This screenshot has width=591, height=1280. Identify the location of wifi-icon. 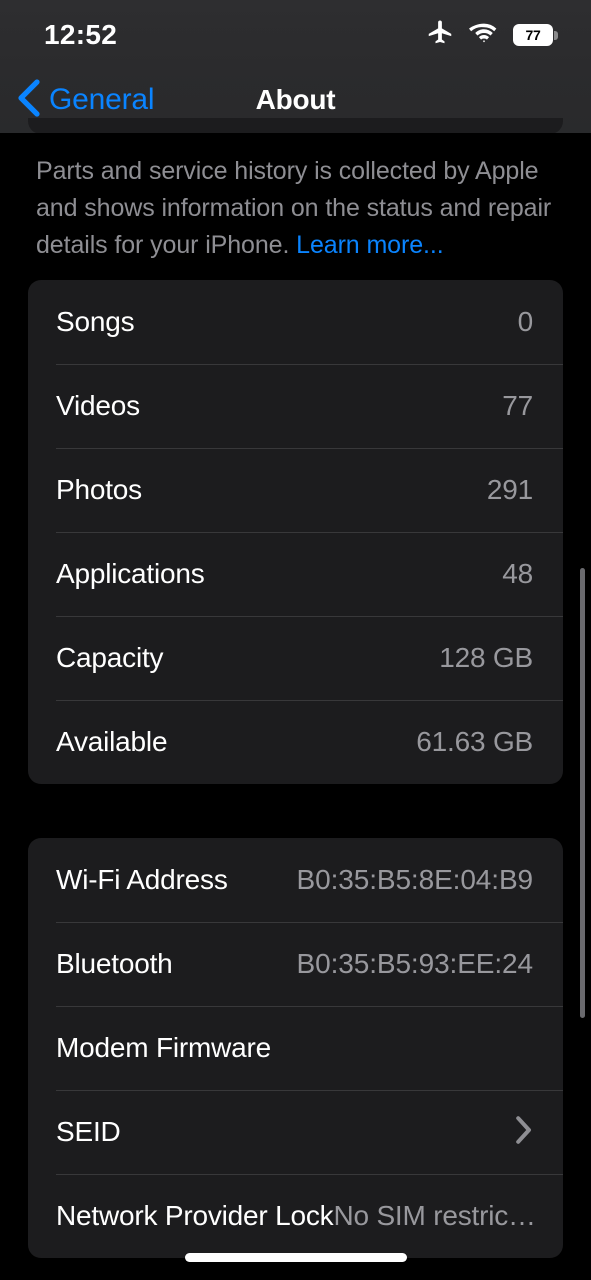
(484, 35).